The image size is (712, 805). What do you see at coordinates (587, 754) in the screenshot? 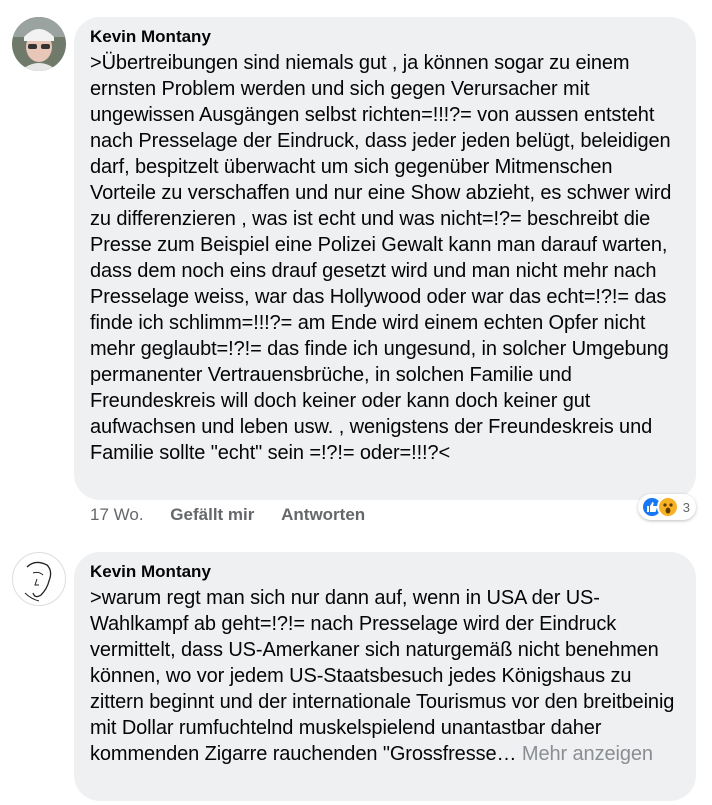
I see `show-more-link: Mehr anzeigen` at bounding box center [587, 754].